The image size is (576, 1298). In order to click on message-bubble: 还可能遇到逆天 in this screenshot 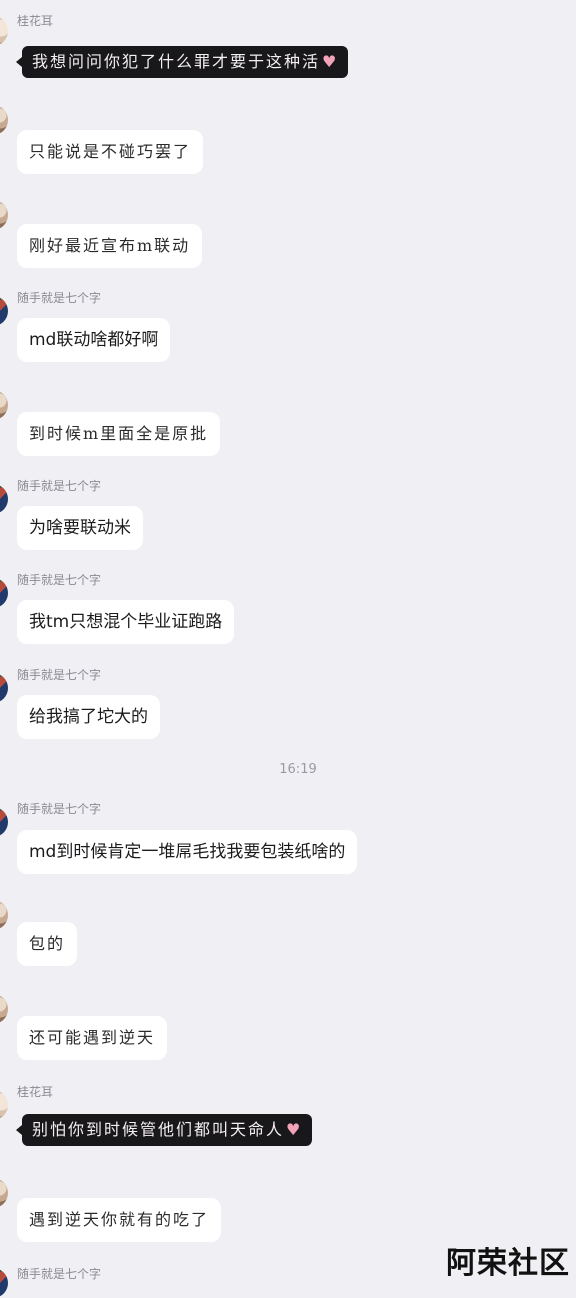, I will do `click(92, 1038)`.